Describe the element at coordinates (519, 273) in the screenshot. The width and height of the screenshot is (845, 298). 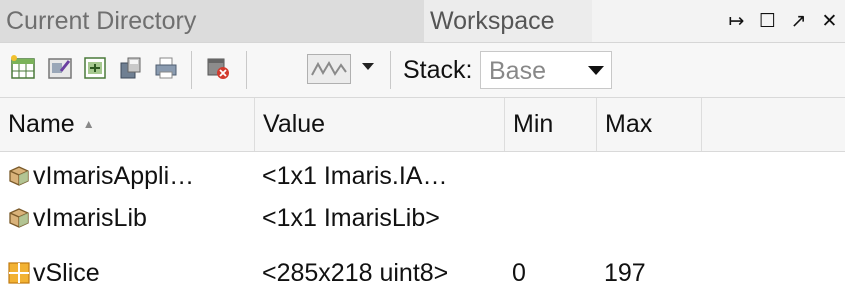
I see `row-min: 0` at that location.